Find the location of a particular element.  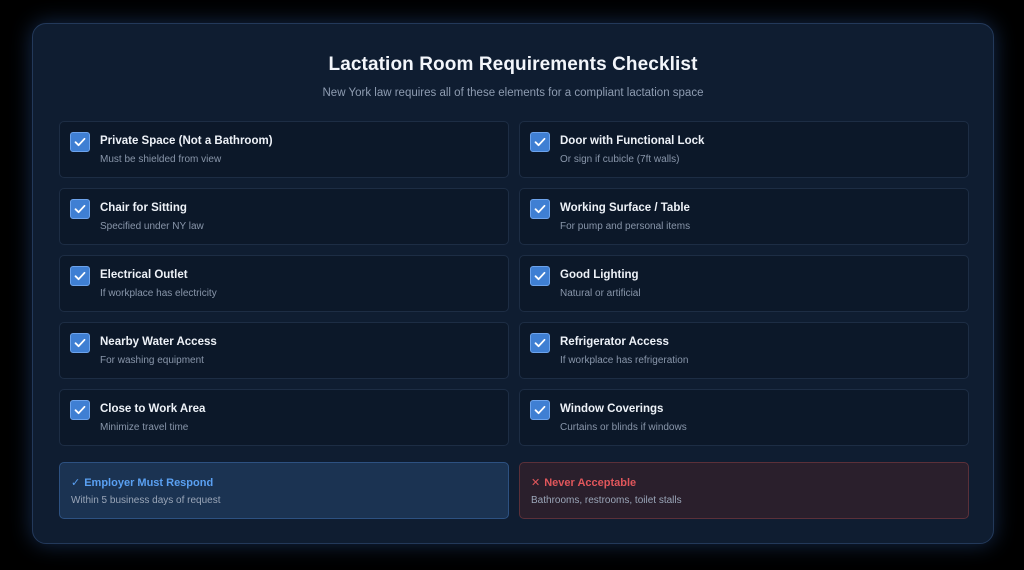

checklist-item-lighting: Good Lighting Natural or artificial is located at coordinates (744, 283).